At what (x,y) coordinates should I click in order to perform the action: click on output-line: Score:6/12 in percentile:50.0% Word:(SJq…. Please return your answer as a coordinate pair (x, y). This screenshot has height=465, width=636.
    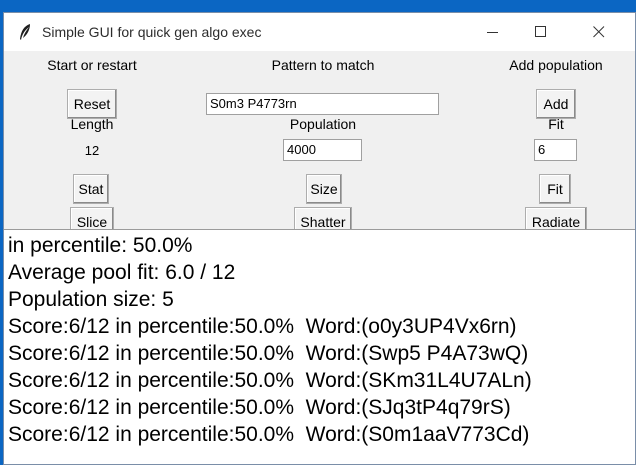
    Looking at the image, I should click on (259, 407).